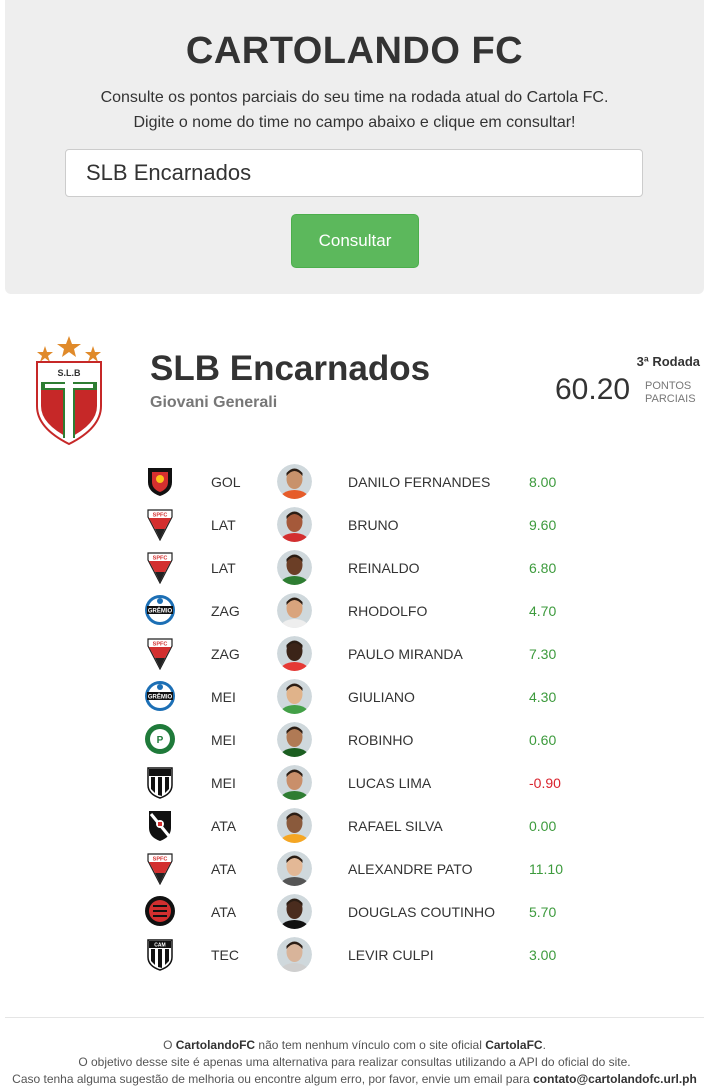 Image resolution: width=709 pixels, height=1088 pixels. I want to click on player-name: RHODOLFO, so click(387, 611).